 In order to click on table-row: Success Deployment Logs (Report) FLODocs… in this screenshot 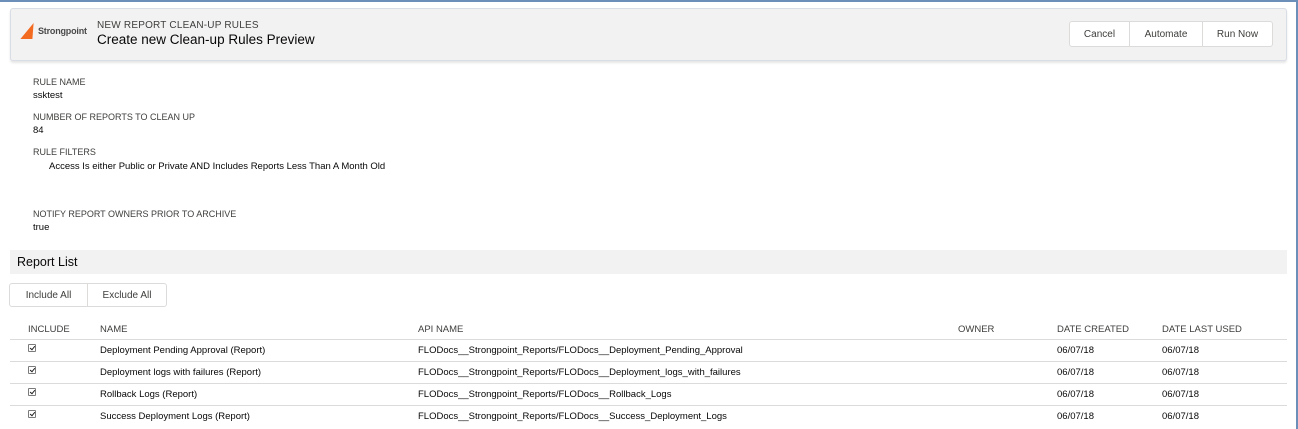, I will do `click(648, 416)`.